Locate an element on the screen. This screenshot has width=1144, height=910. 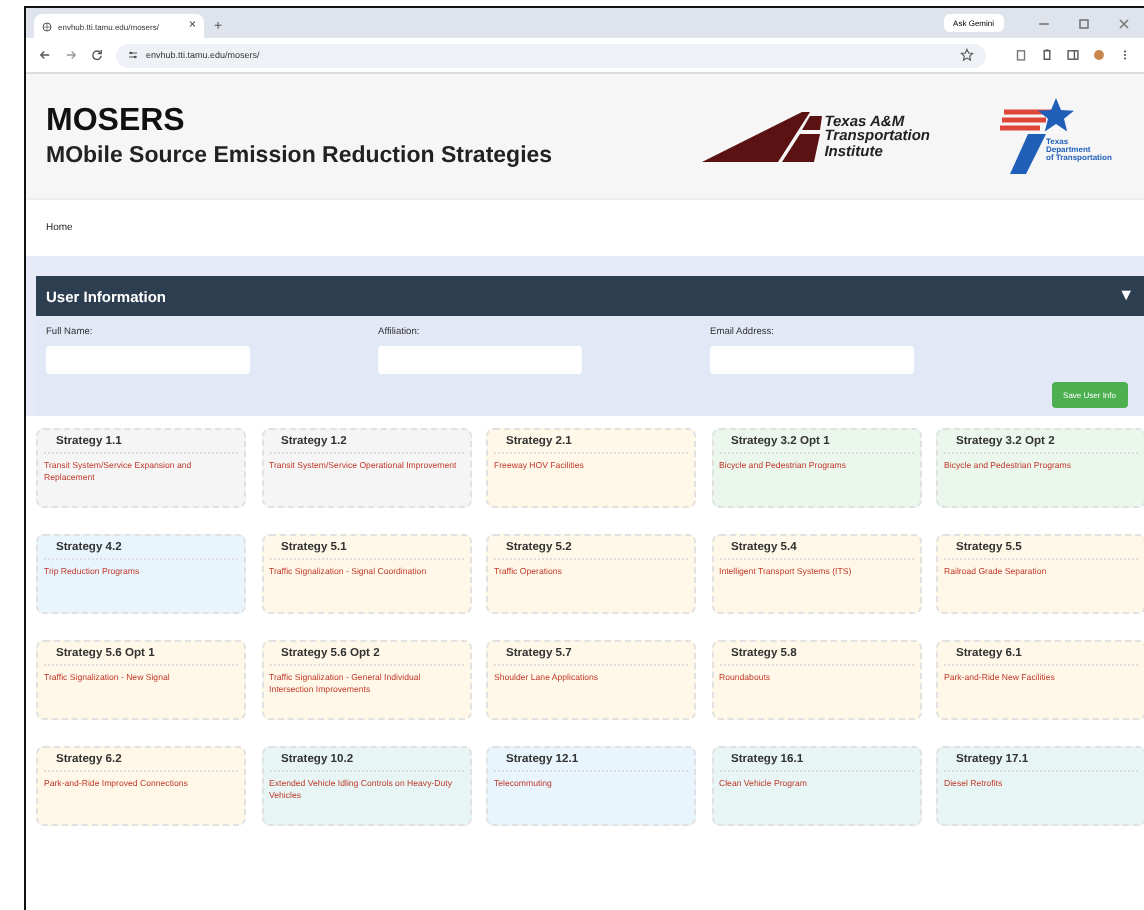
sidebar-icon is located at coordinates (1073, 55).